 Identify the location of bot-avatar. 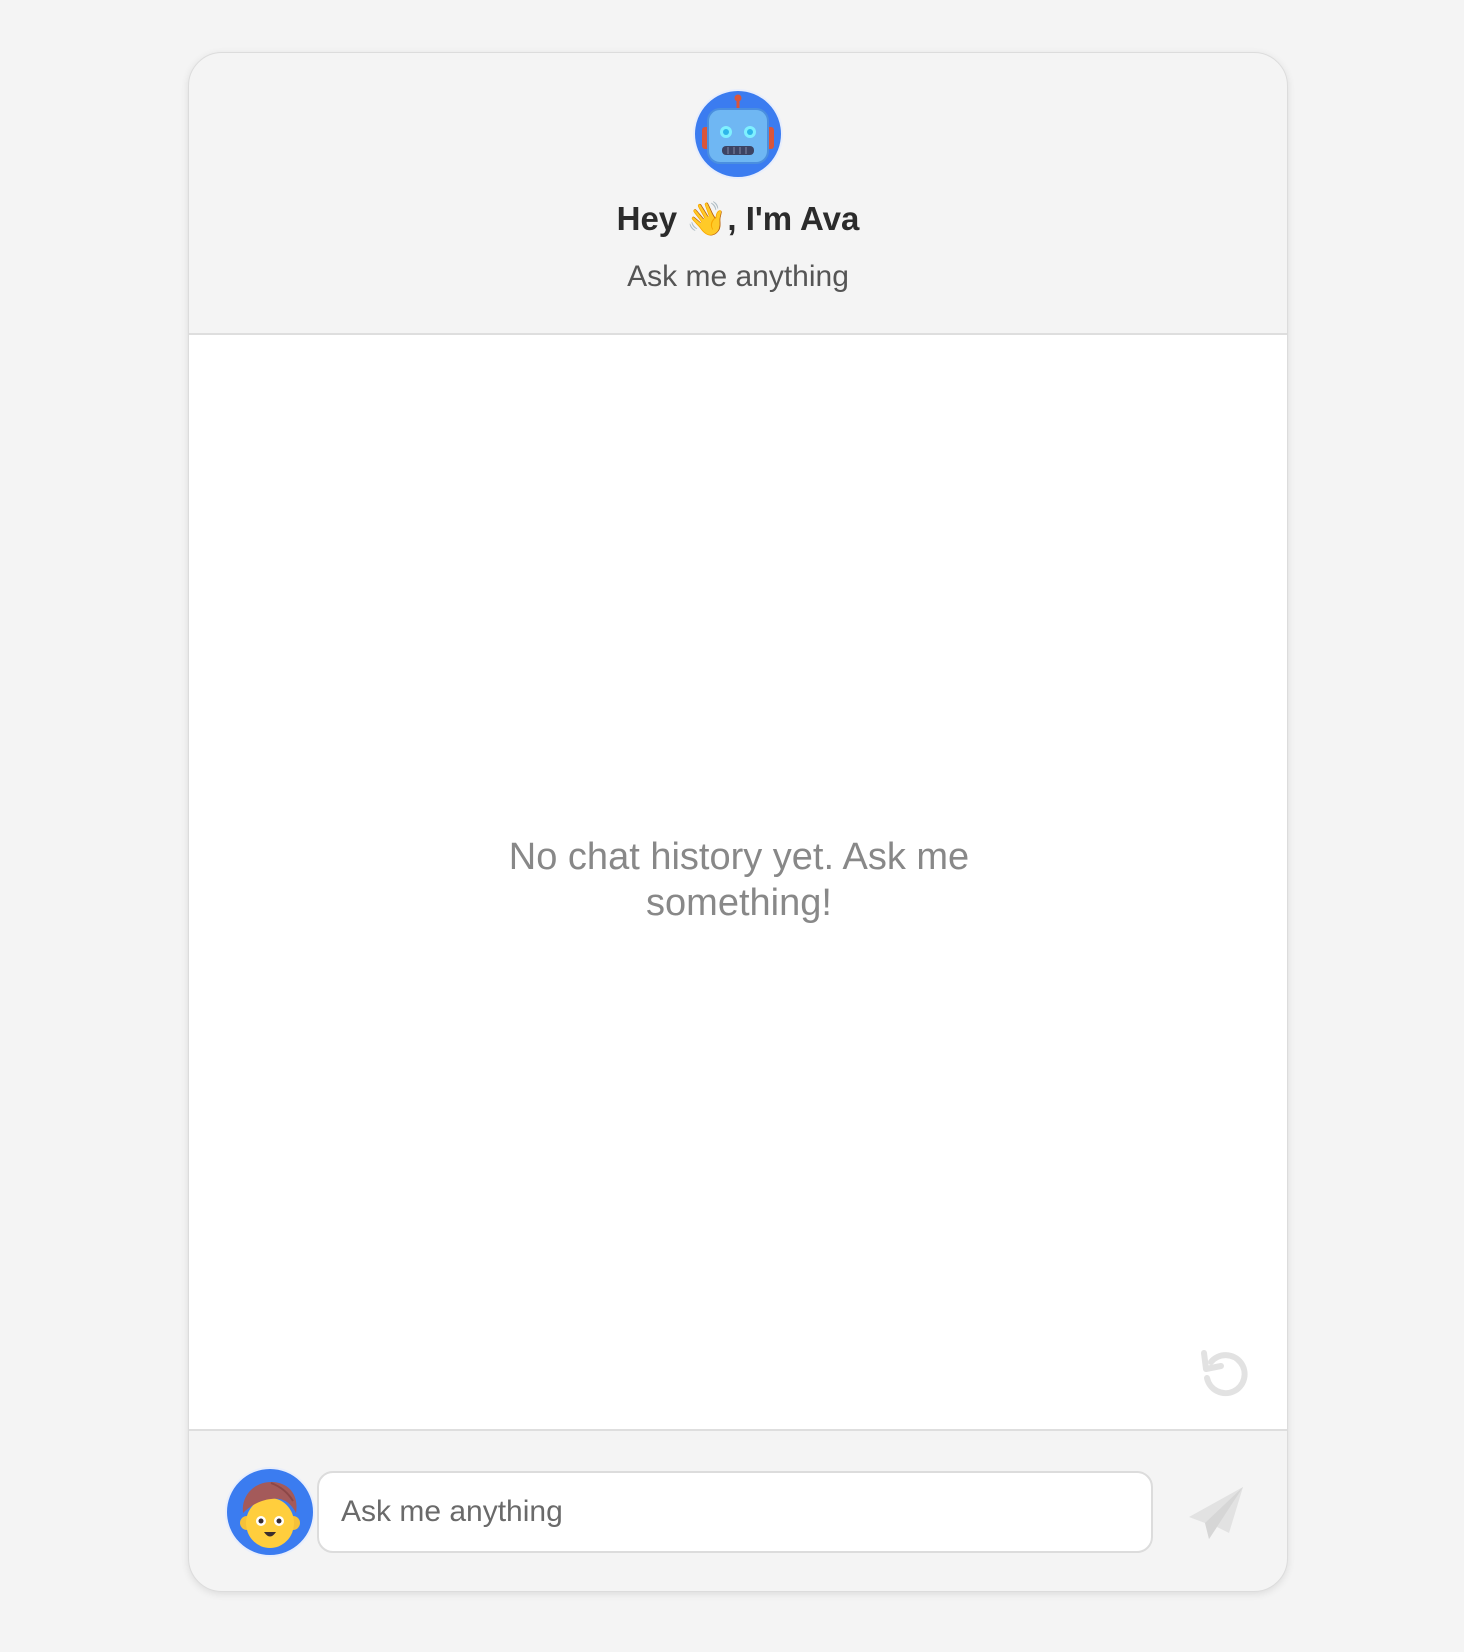
(738, 134).